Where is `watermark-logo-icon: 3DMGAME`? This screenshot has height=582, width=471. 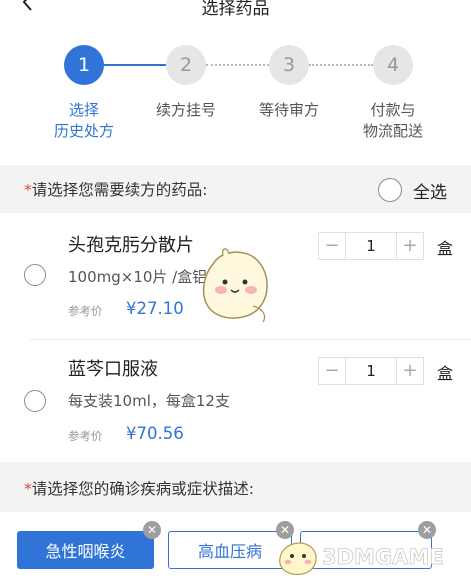
watermark-logo-icon: 3DMGAME is located at coordinates (361, 558).